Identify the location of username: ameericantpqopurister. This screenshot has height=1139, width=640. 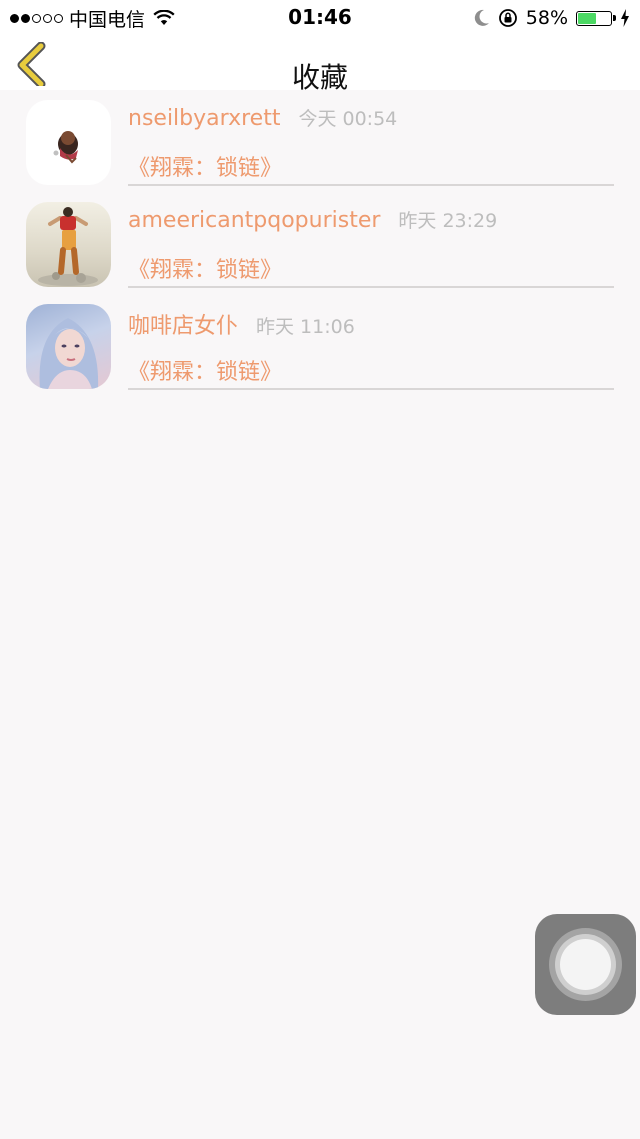
(254, 220).